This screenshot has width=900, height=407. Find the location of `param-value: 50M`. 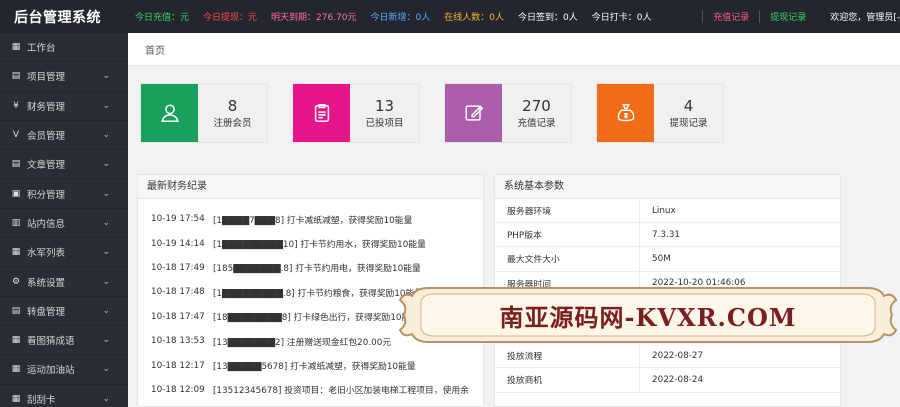

param-value: 50M is located at coordinates (661, 258).